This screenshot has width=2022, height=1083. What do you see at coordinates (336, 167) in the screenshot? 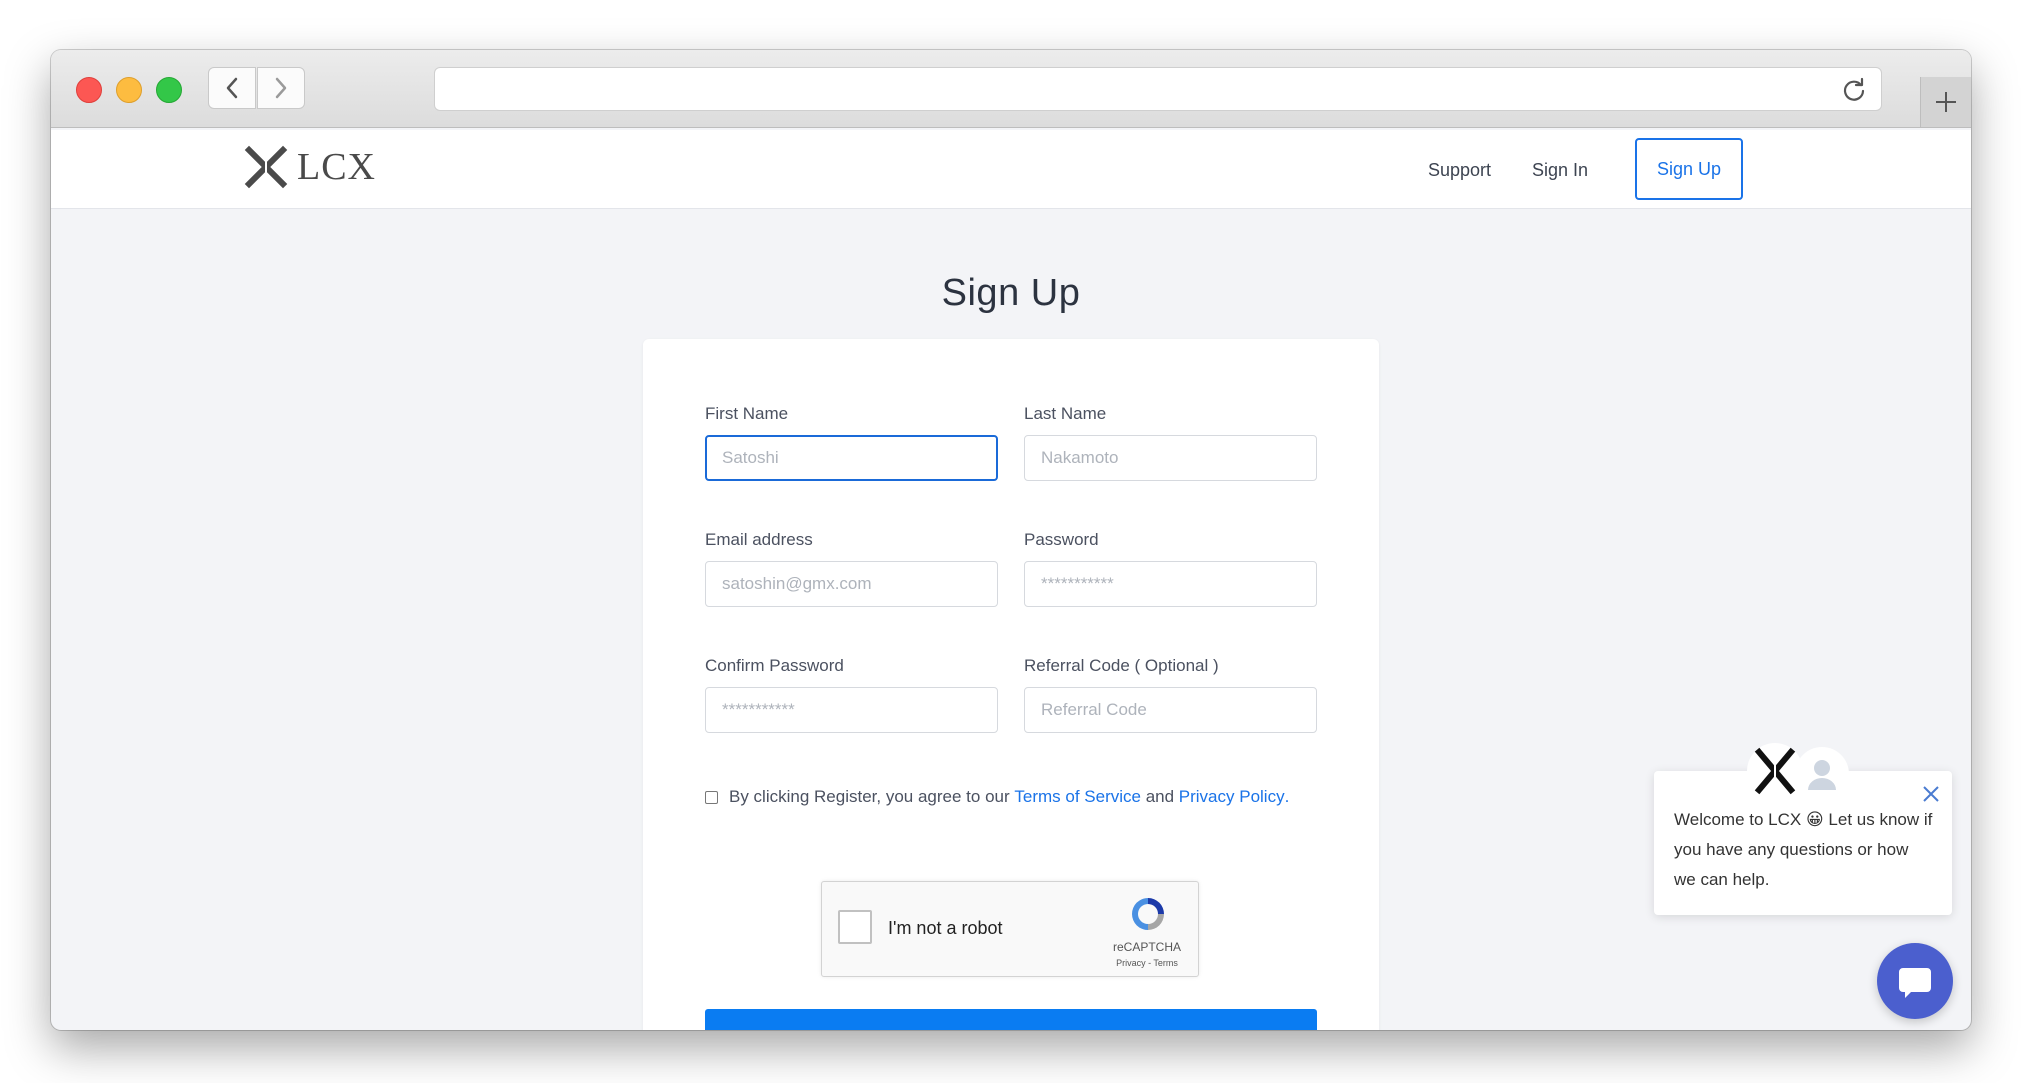
I see `logo-text: LCX` at bounding box center [336, 167].